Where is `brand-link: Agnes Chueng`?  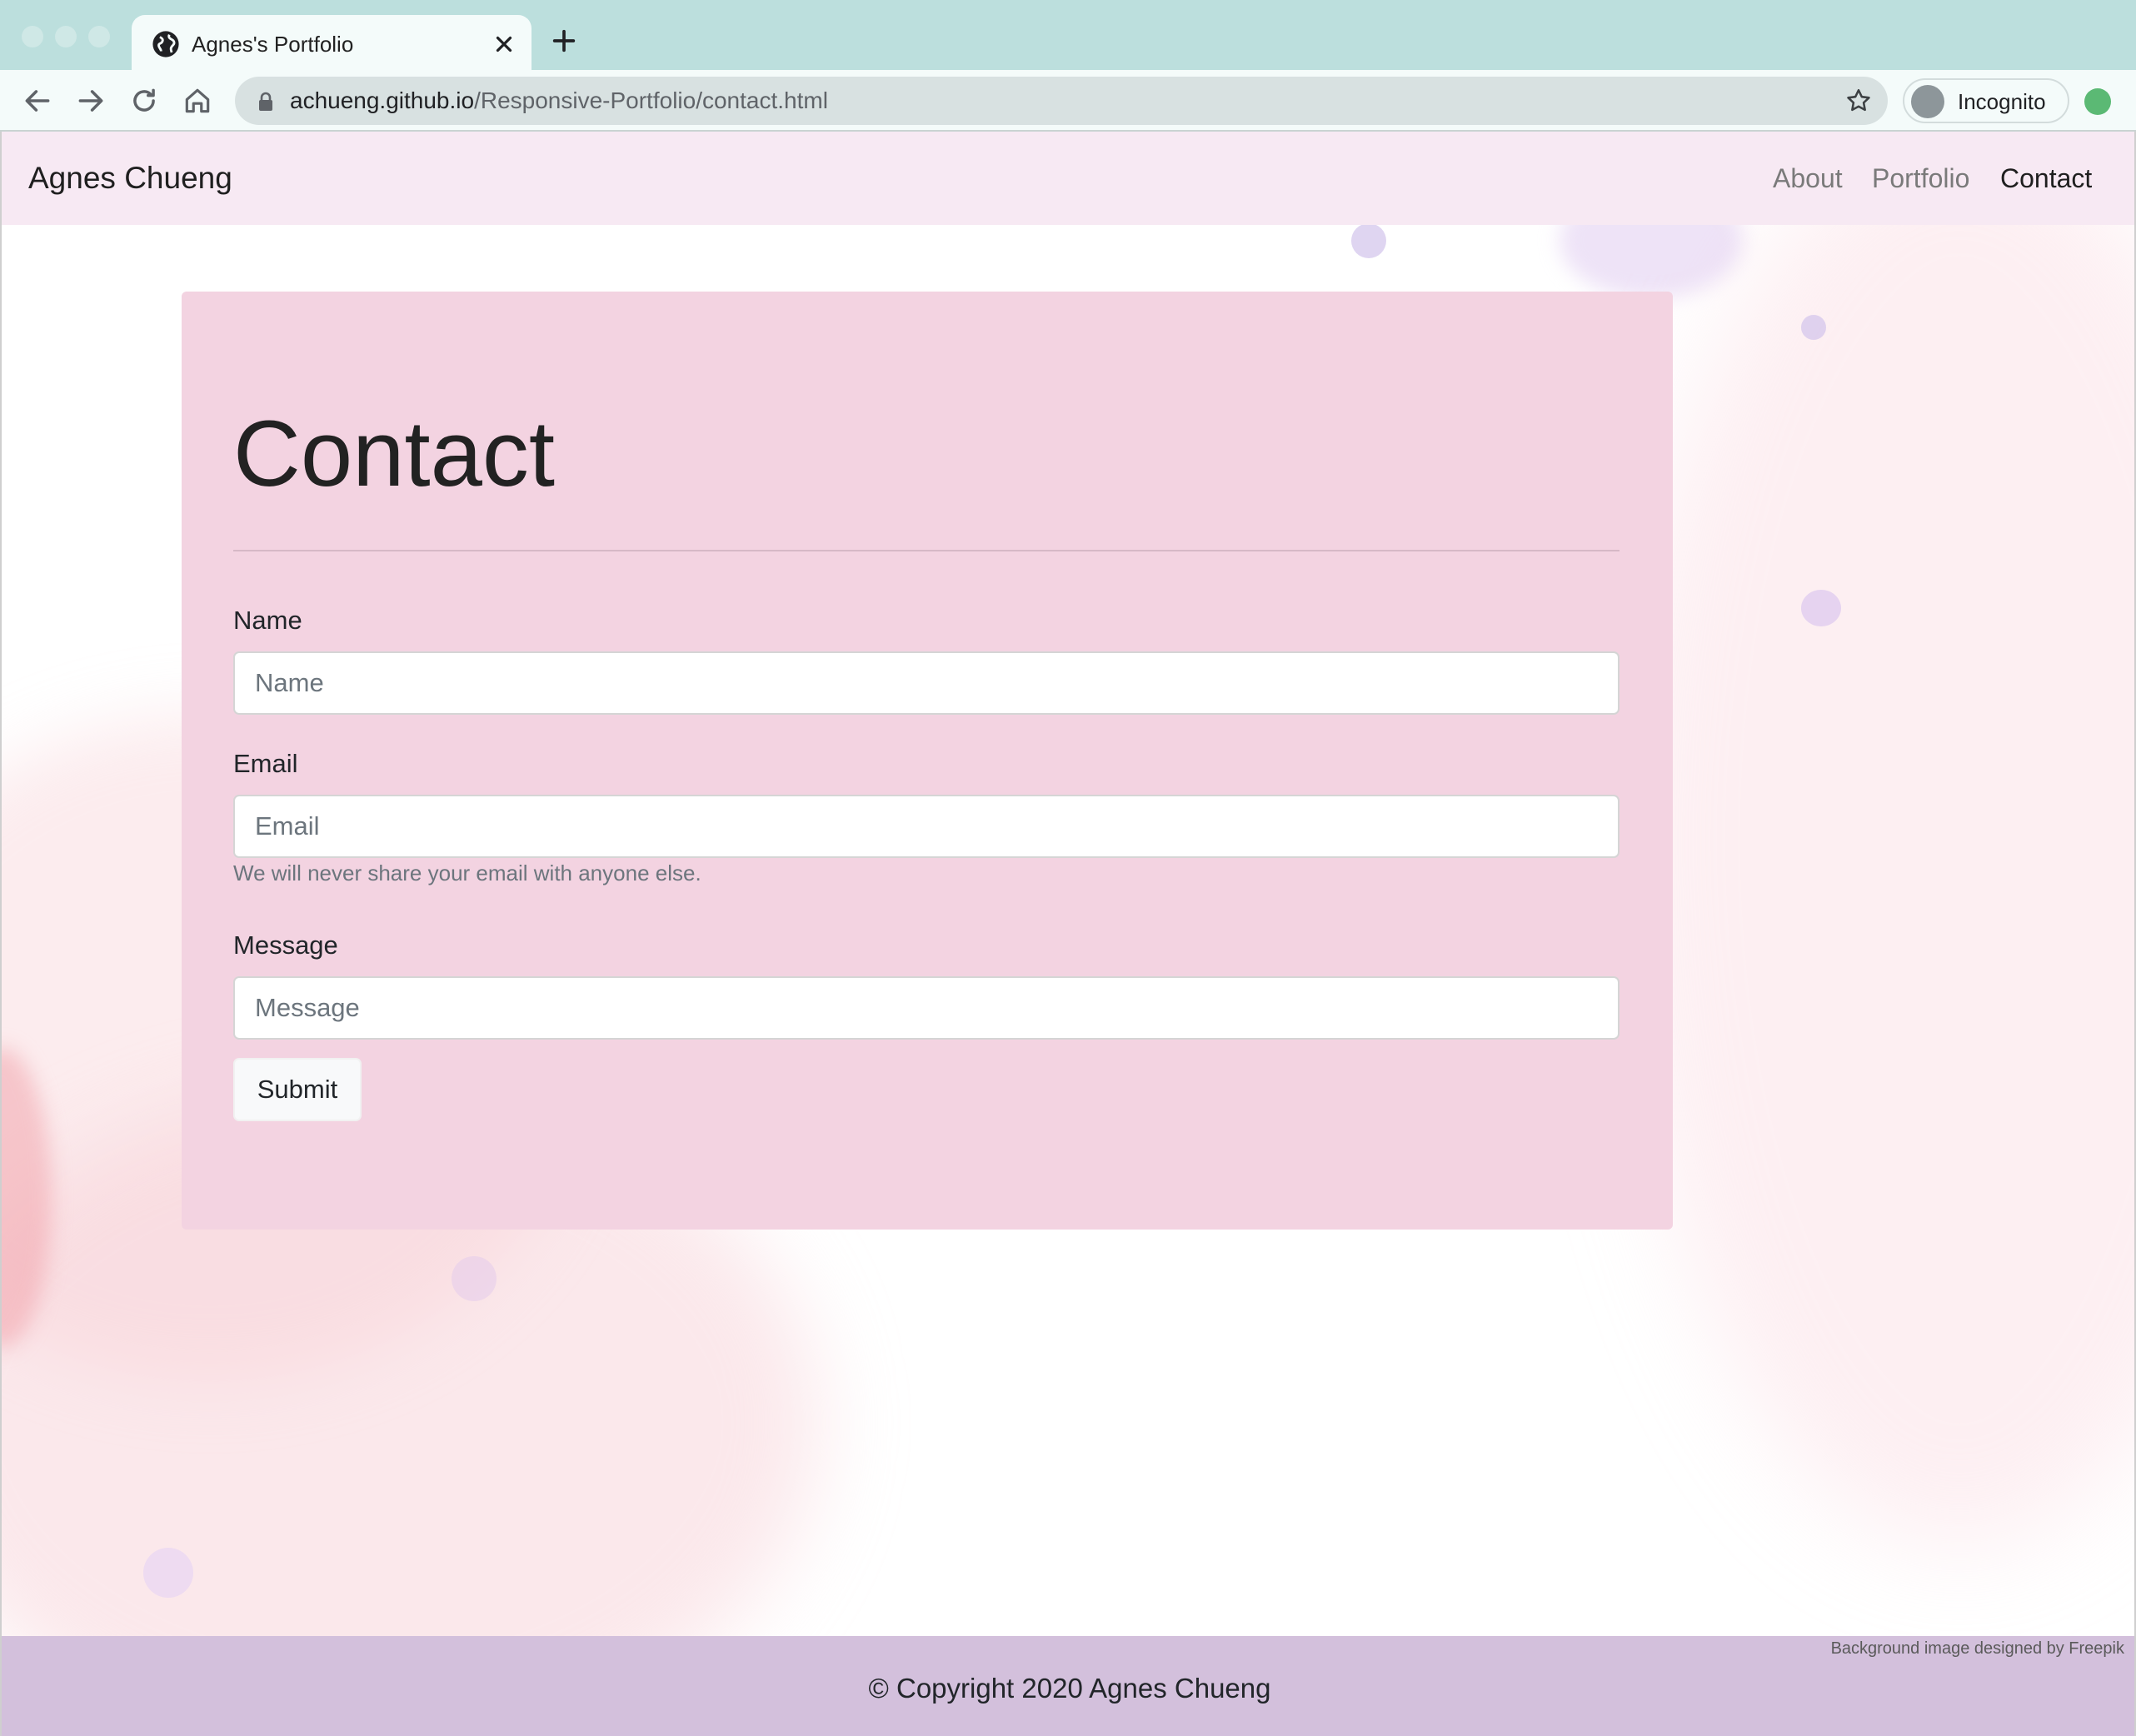
brand-link: Agnes Chueng is located at coordinates (130, 179).